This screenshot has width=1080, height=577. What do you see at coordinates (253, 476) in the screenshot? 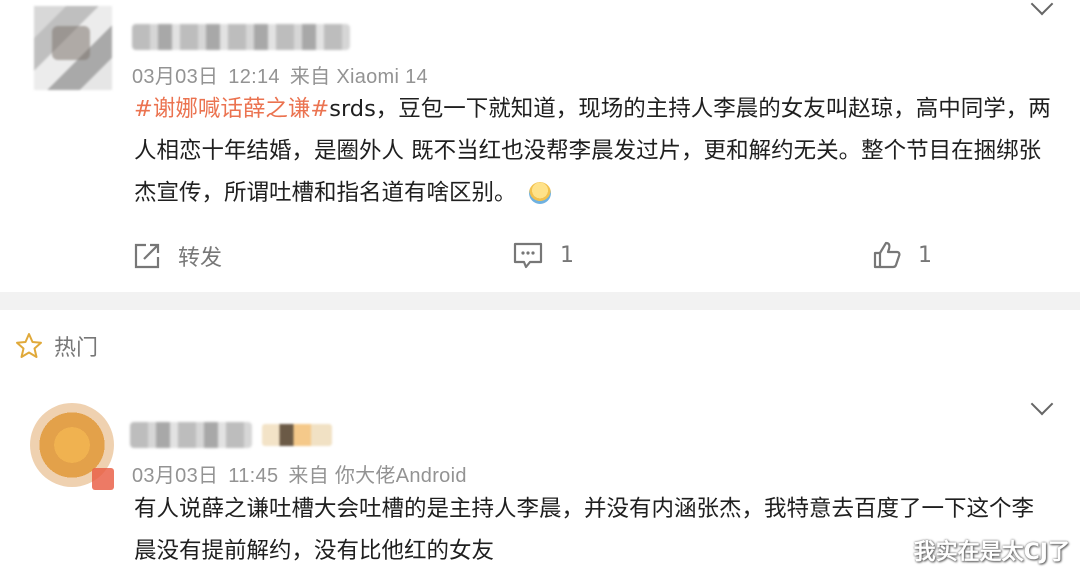
I see `comment-time: 11:45` at bounding box center [253, 476].